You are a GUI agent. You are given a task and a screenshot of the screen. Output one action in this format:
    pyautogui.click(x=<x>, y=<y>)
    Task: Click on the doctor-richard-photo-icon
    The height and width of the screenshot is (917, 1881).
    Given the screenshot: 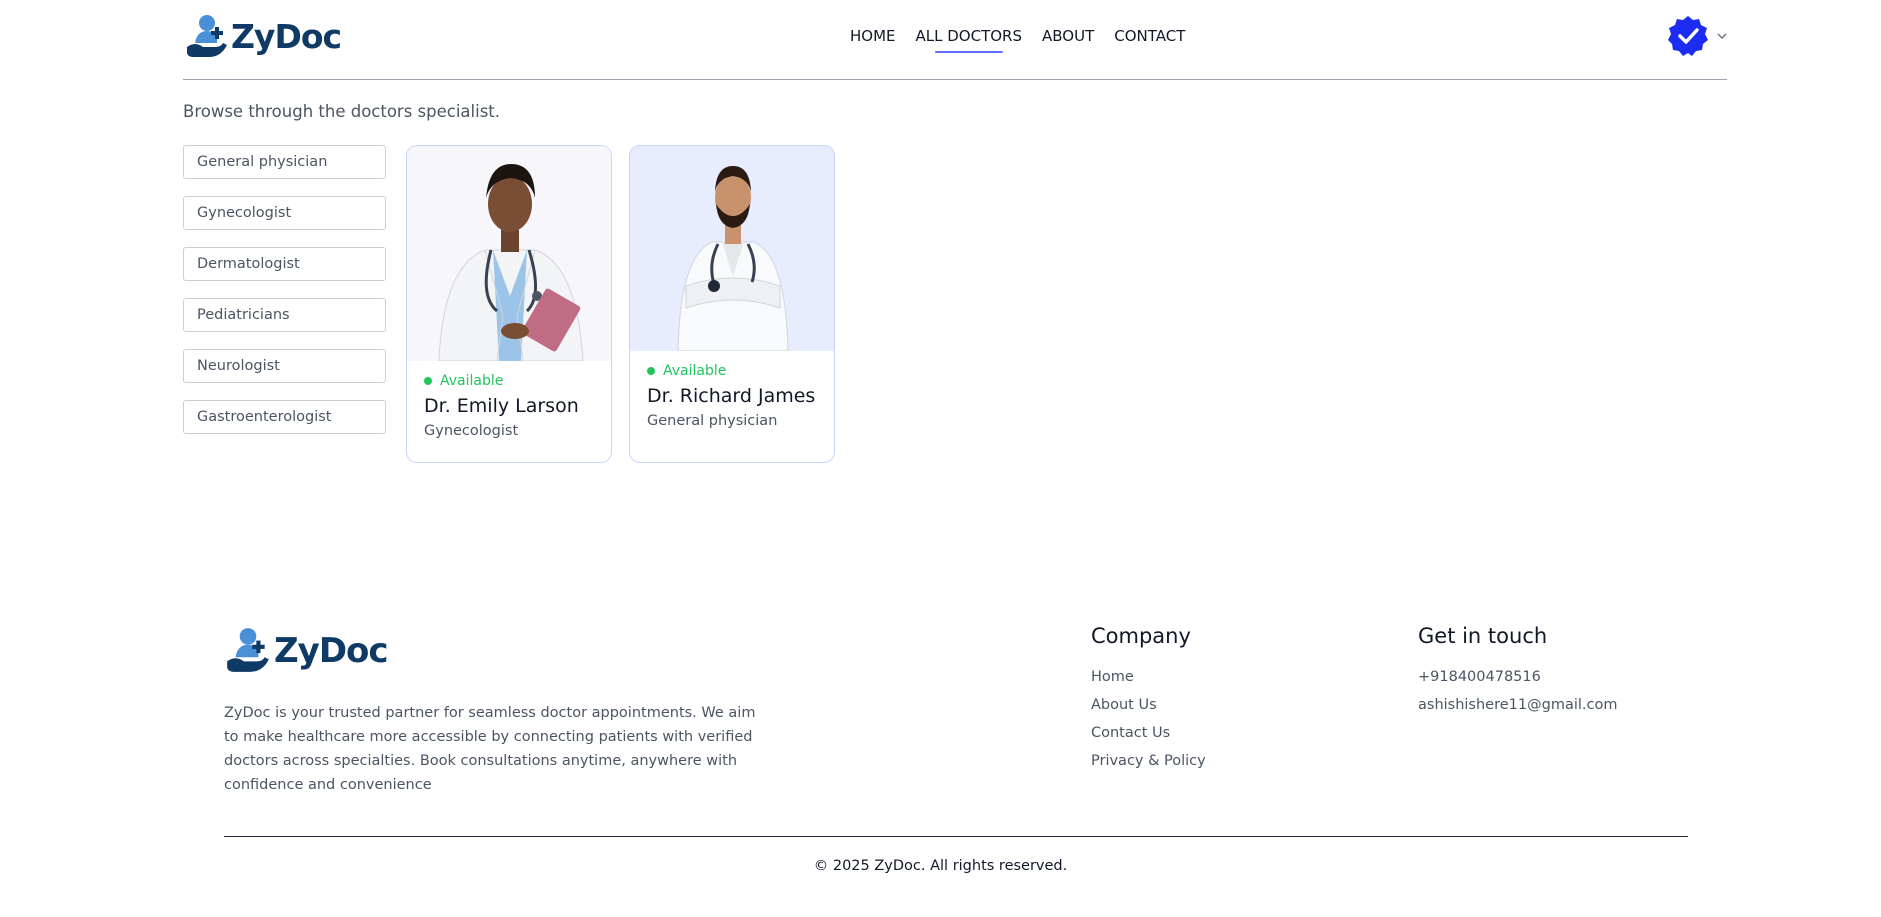 What is the action you would take?
    pyautogui.click(x=733, y=258)
    